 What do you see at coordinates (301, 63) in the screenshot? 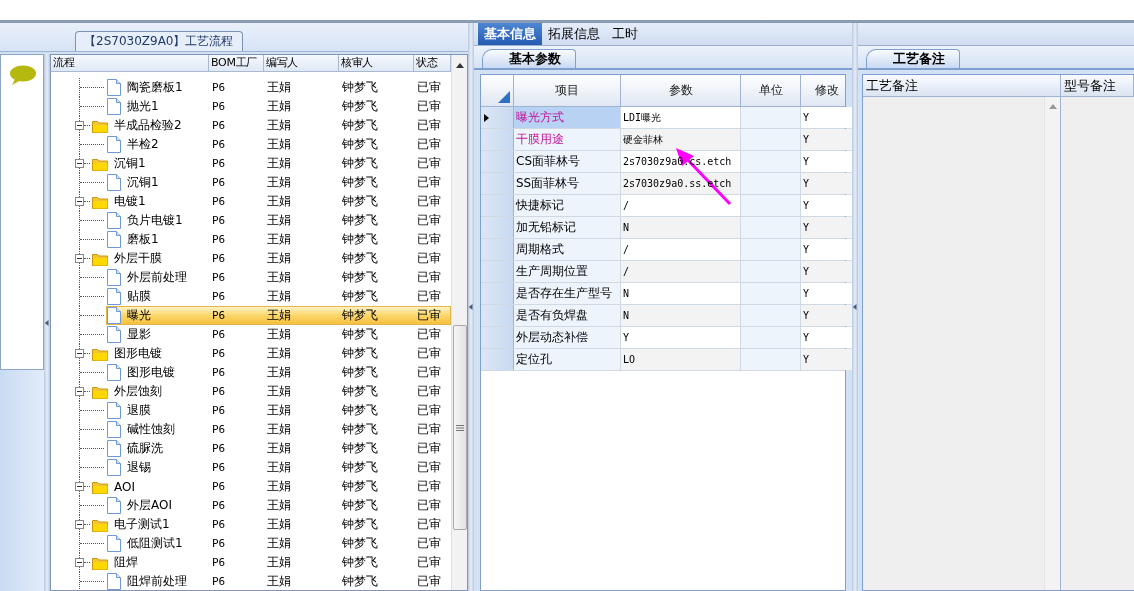
I see `column-header: 编写人` at bounding box center [301, 63].